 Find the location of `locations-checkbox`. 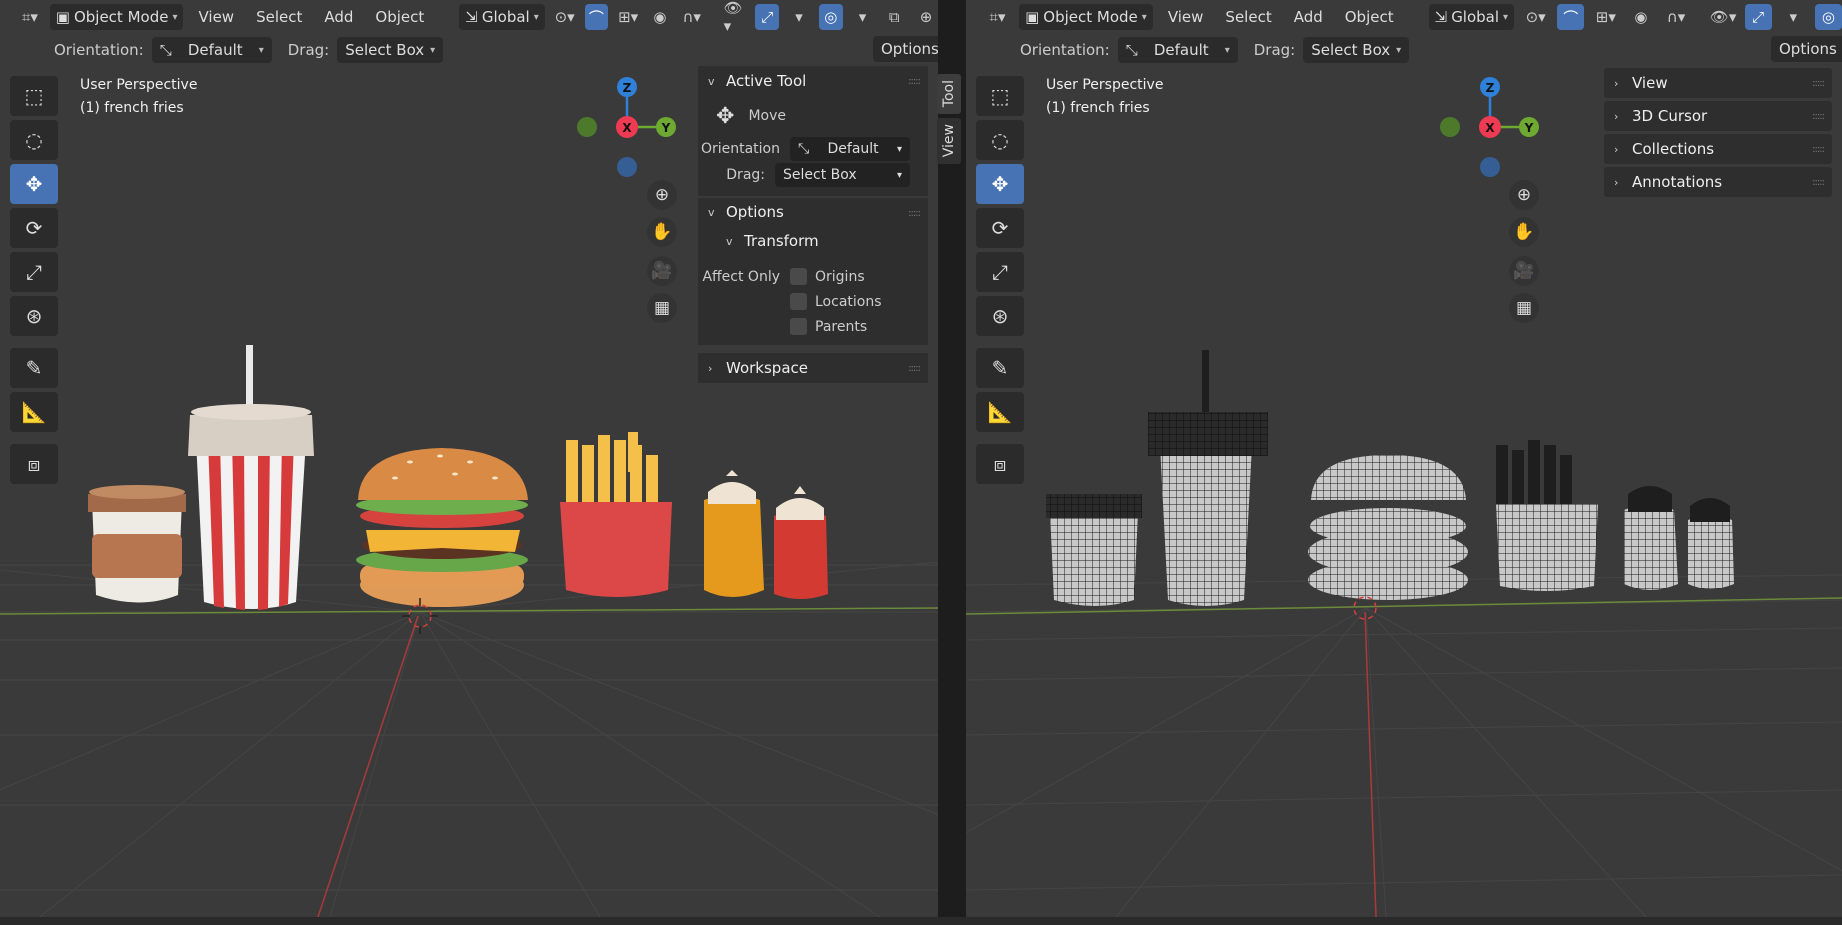

locations-checkbox is located at coordinates (798, 301).